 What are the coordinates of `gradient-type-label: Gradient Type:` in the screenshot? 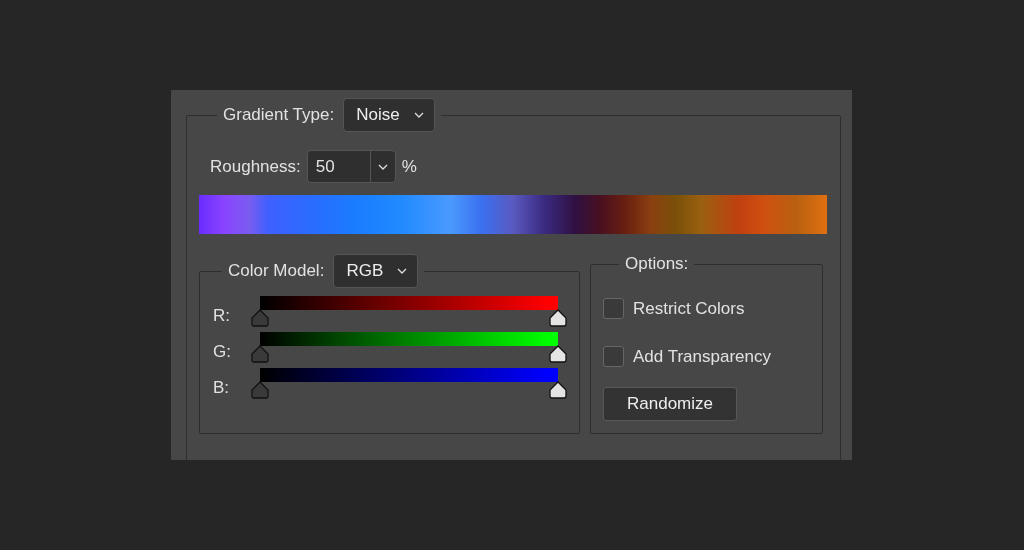 It's located at (279, 115).